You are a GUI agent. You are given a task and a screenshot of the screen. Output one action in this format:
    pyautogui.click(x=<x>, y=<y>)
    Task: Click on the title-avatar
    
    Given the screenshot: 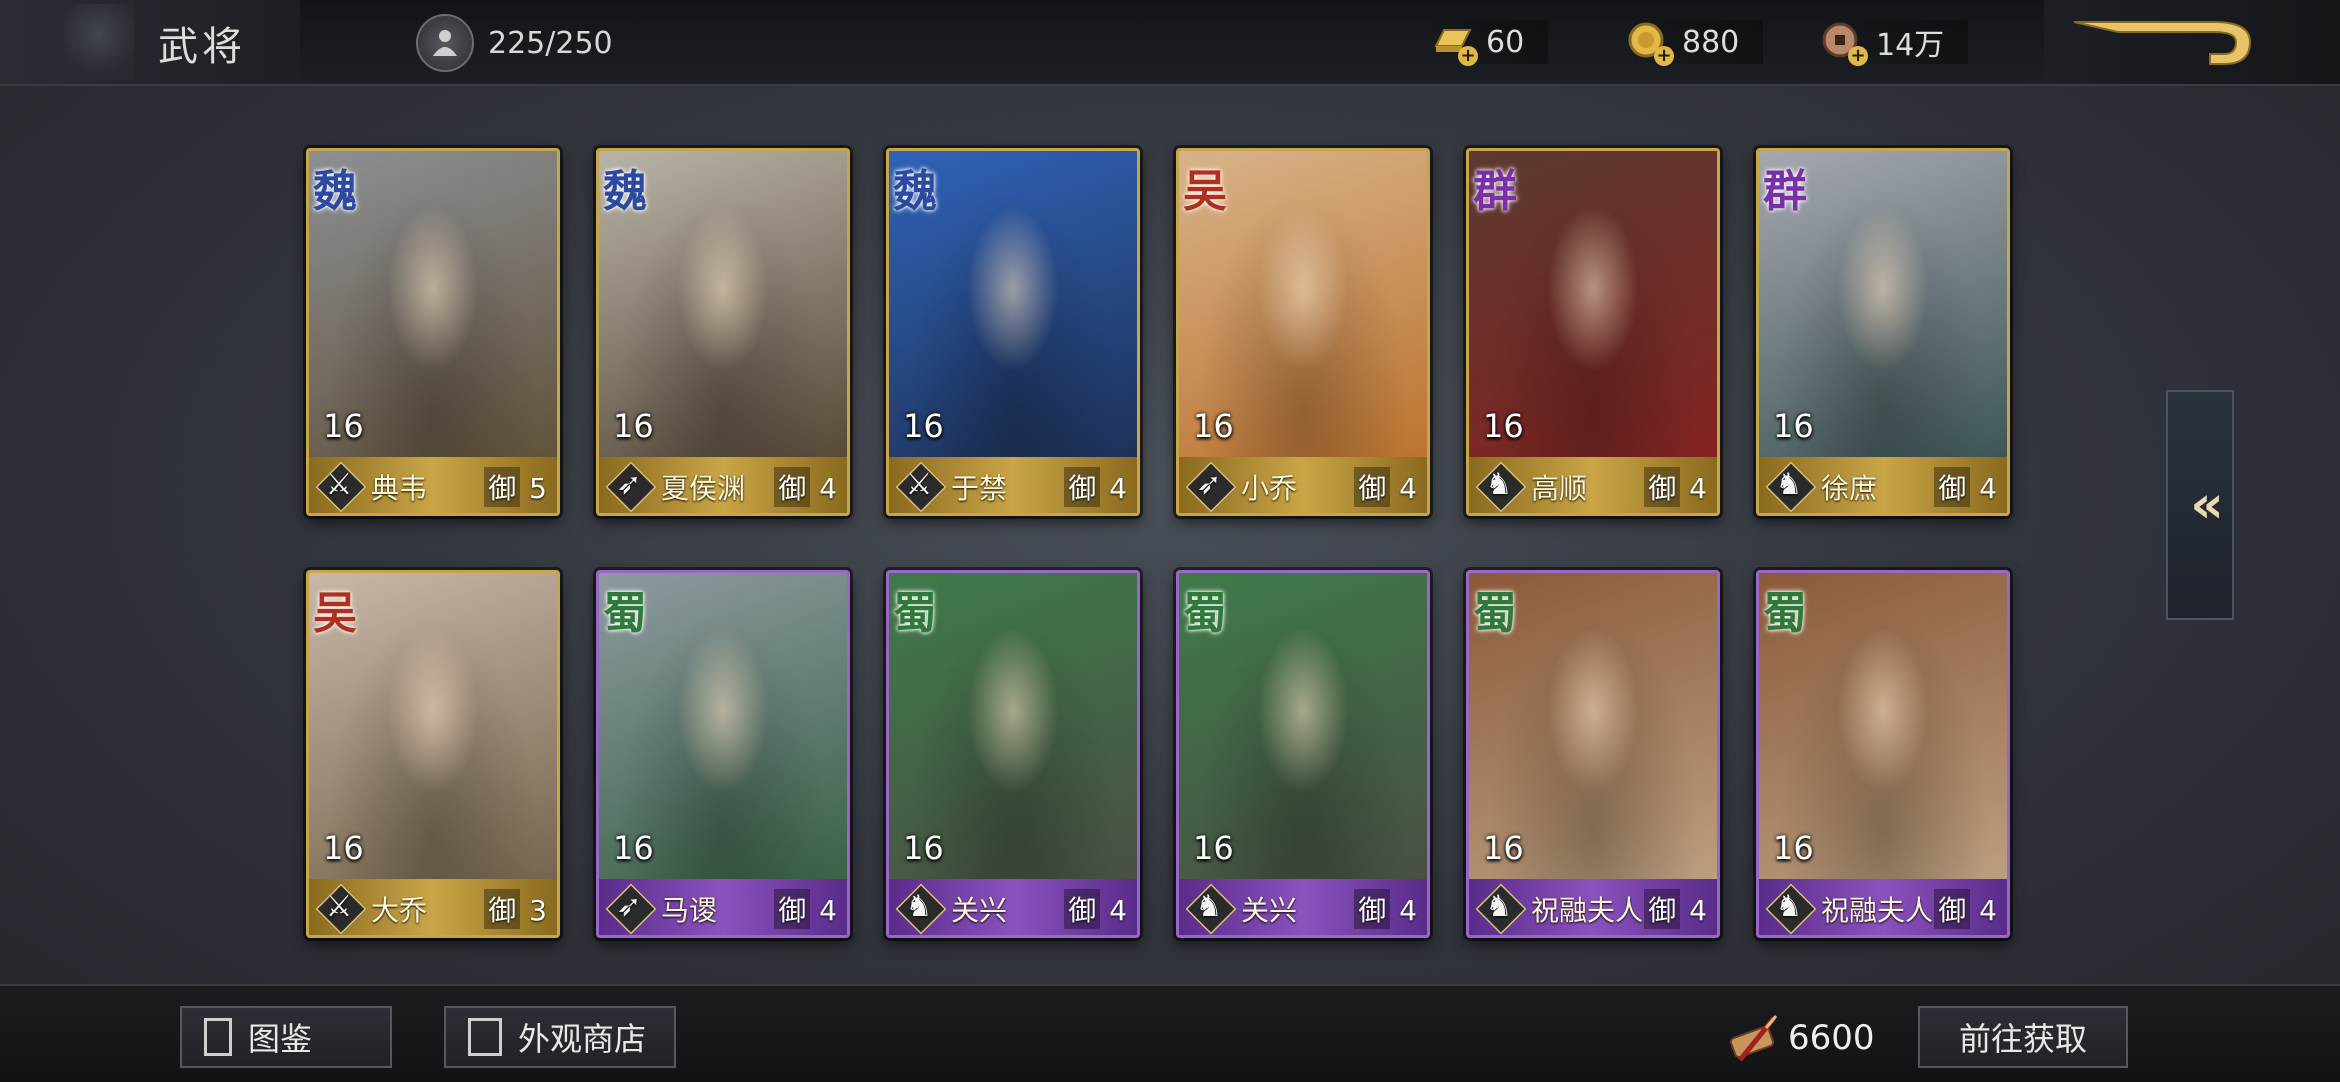 What is the action you would take?
    pyautogui.click(x=99, y=42)
    